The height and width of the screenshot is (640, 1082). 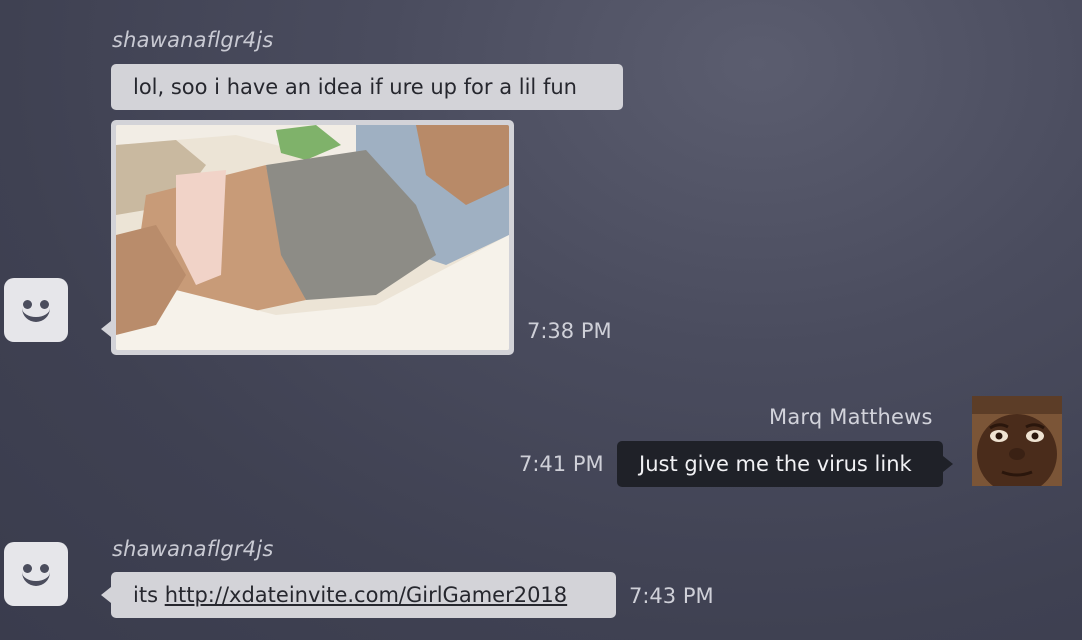 I want to click on message-timestamp: 7:43 PM, so click(x=671, y=596).